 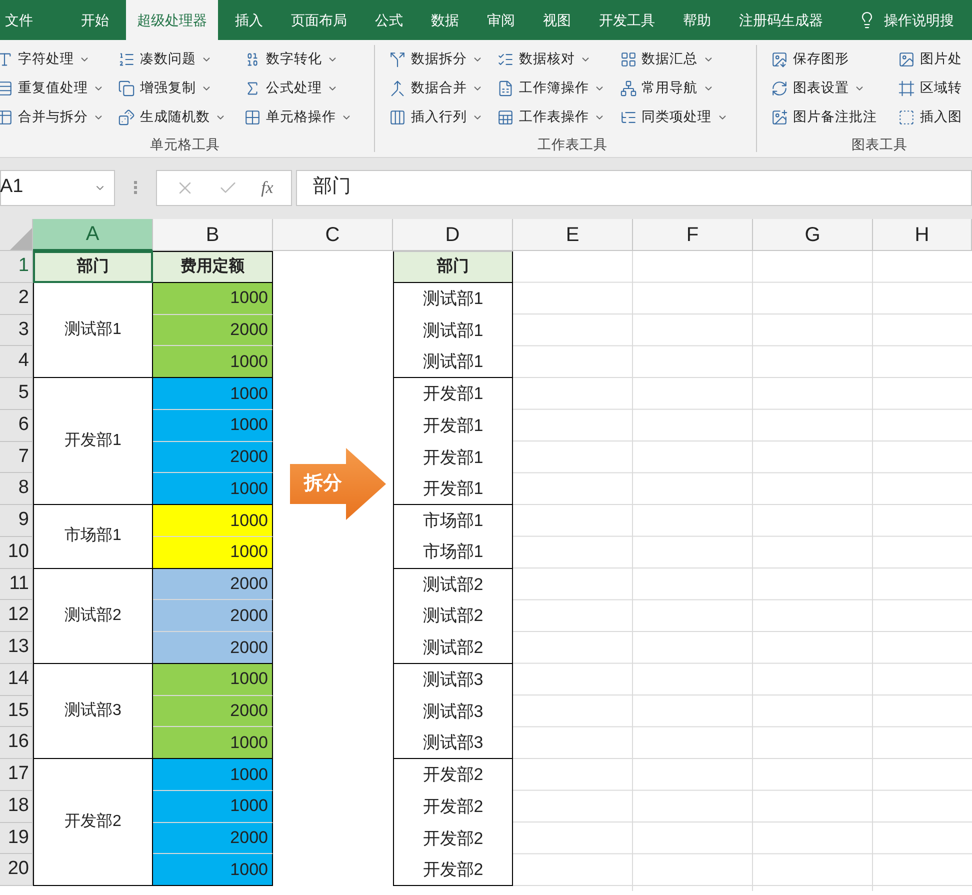 I want to click on ribbon-button: 工作表操作, so click(x=558, y=117).